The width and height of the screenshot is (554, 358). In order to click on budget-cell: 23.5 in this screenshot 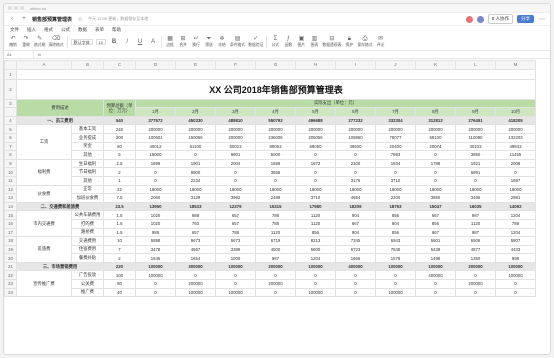, I will do `click(119, 206)`.